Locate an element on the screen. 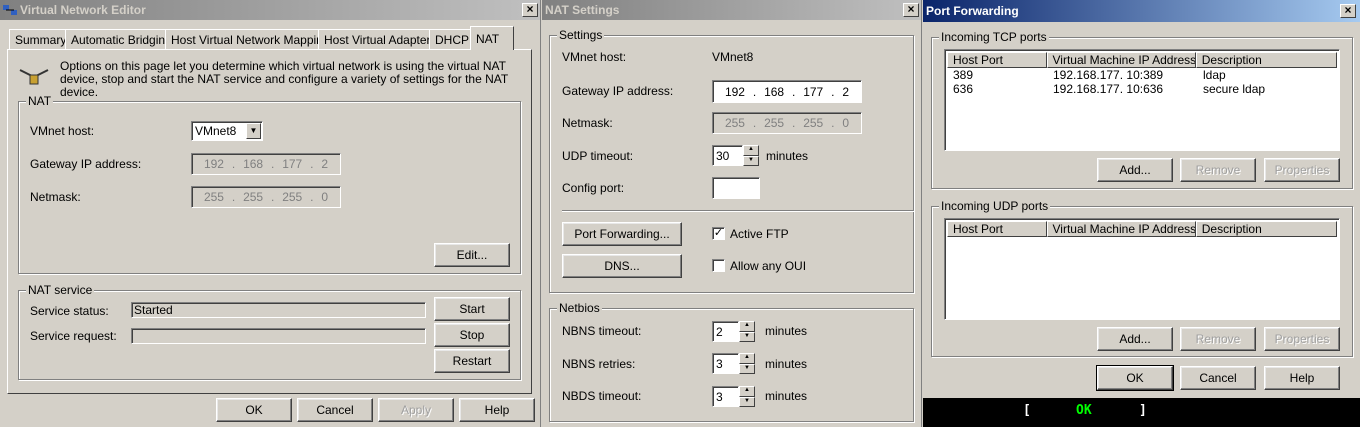 The height and width of the screenshot is (427, 1360). console-bracket-close: ] is located at coordinates (1143, 410).